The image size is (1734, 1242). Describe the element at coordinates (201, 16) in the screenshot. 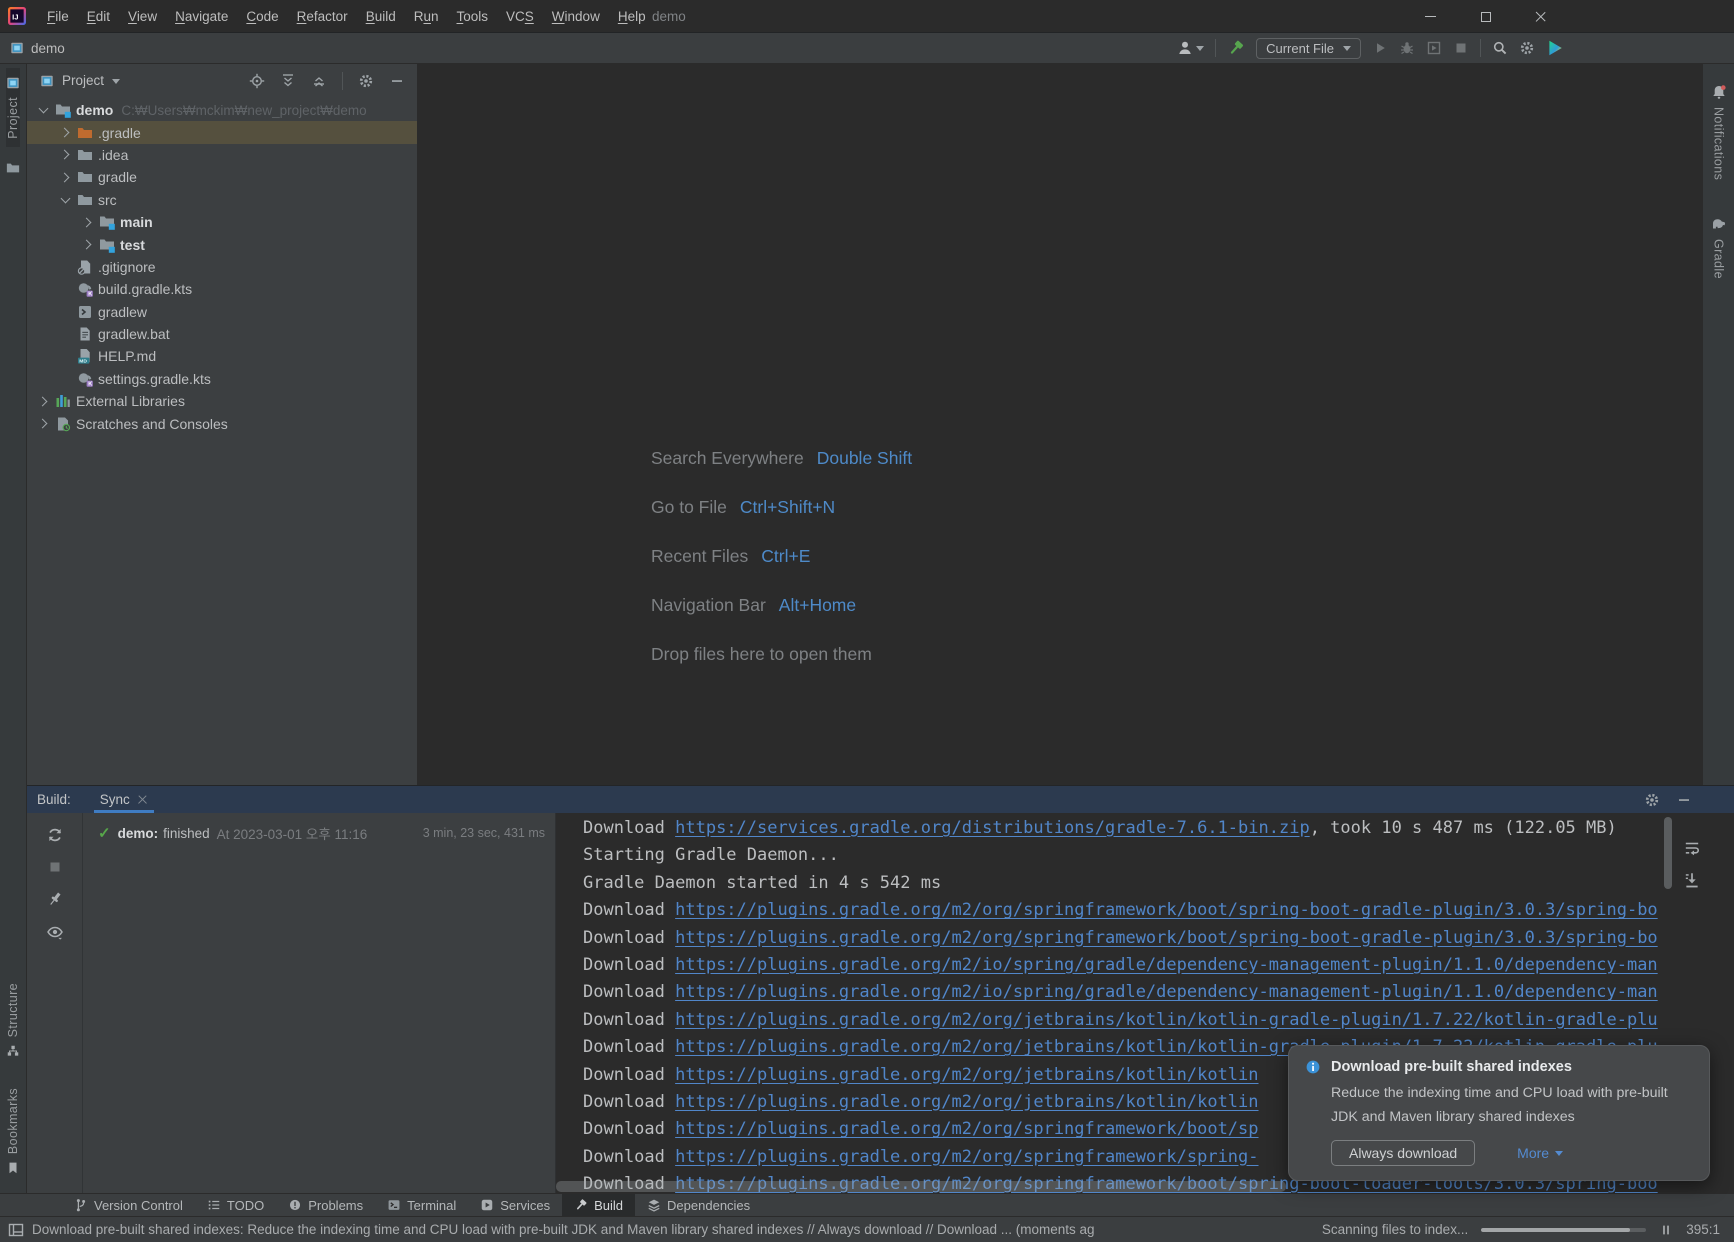

I see `menu-navigate: Navigate` at that location.